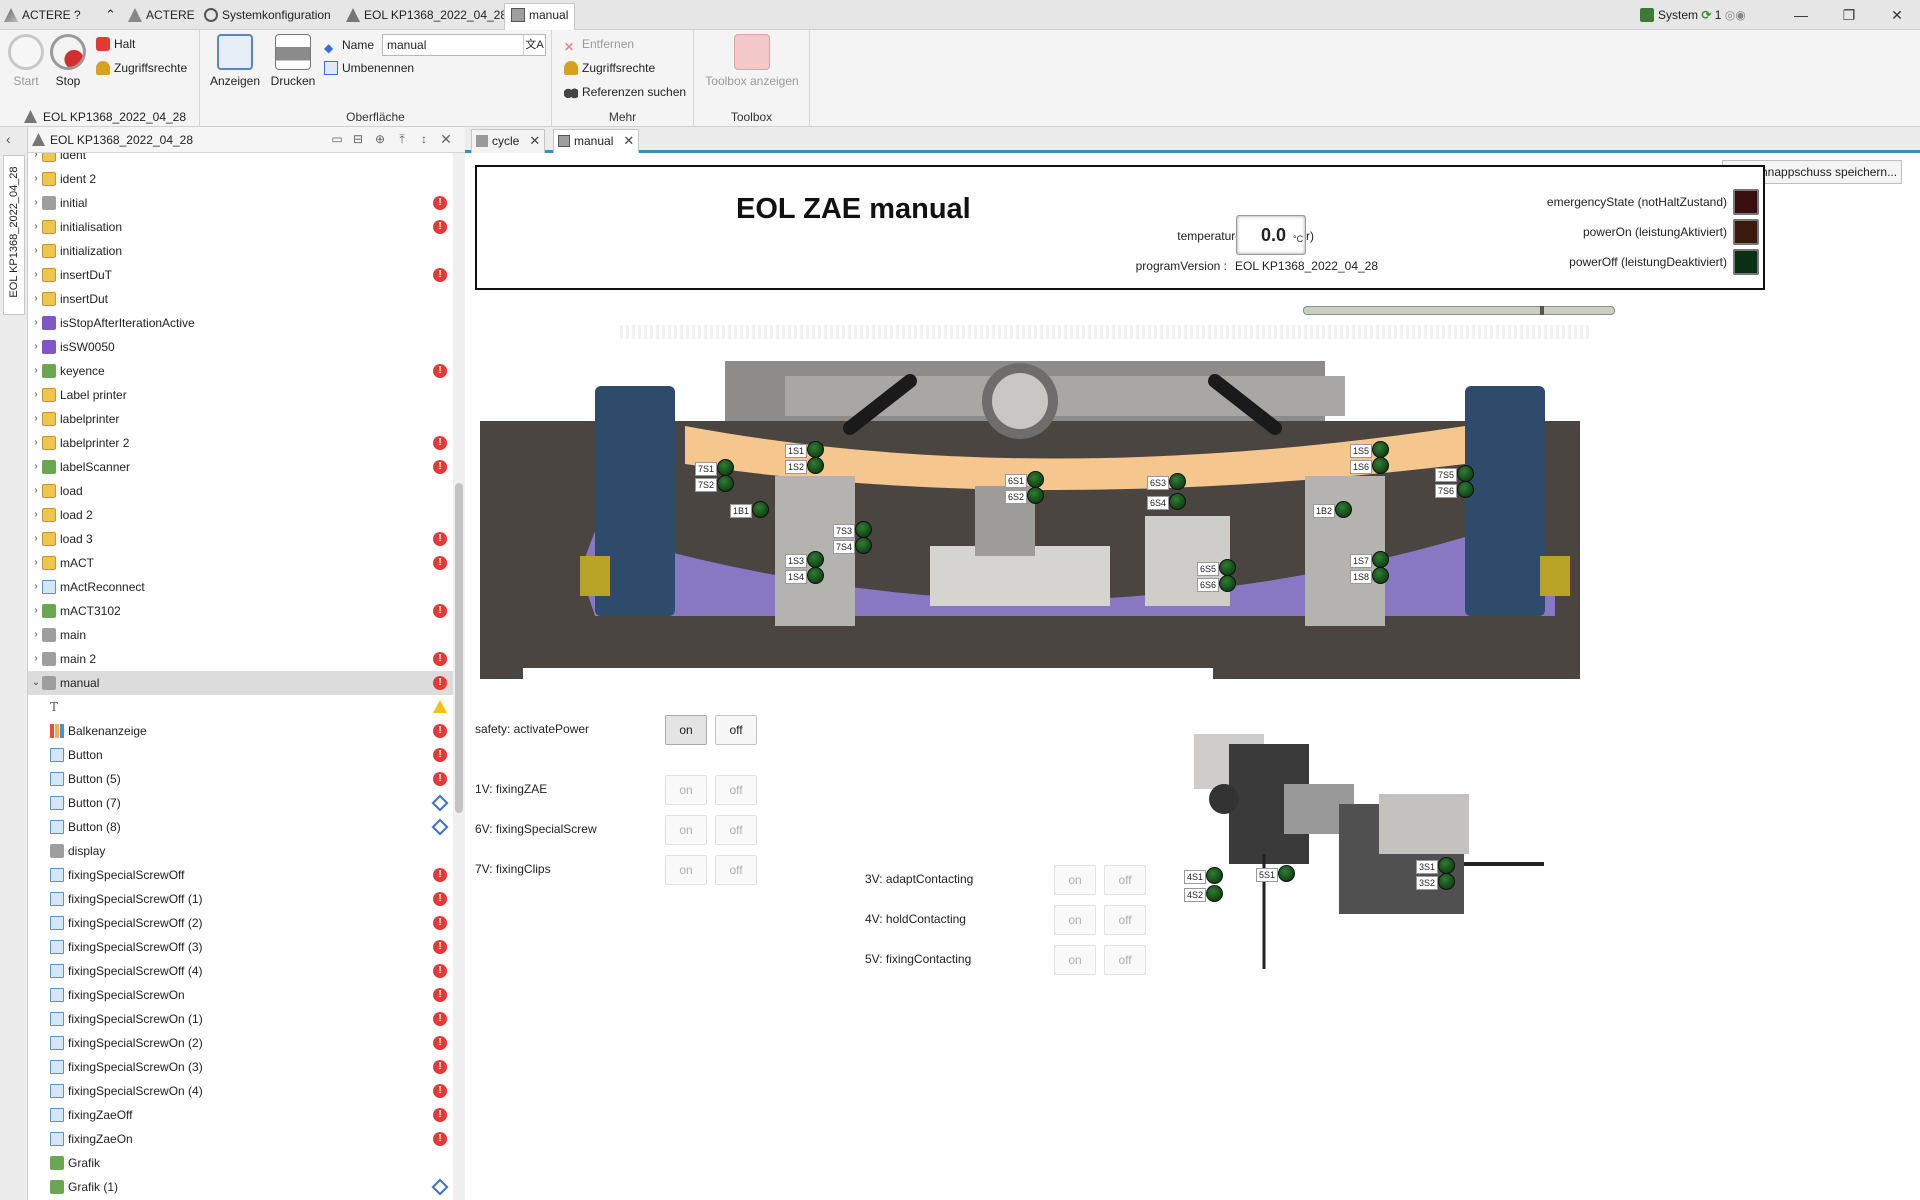 Image resolution: width=1920 pixels, height=1200 pixels. What do you see at coordinates (240, 299) in the screenshot?
I see `tree-item: › insertDut` at bounding box center [240, 299].